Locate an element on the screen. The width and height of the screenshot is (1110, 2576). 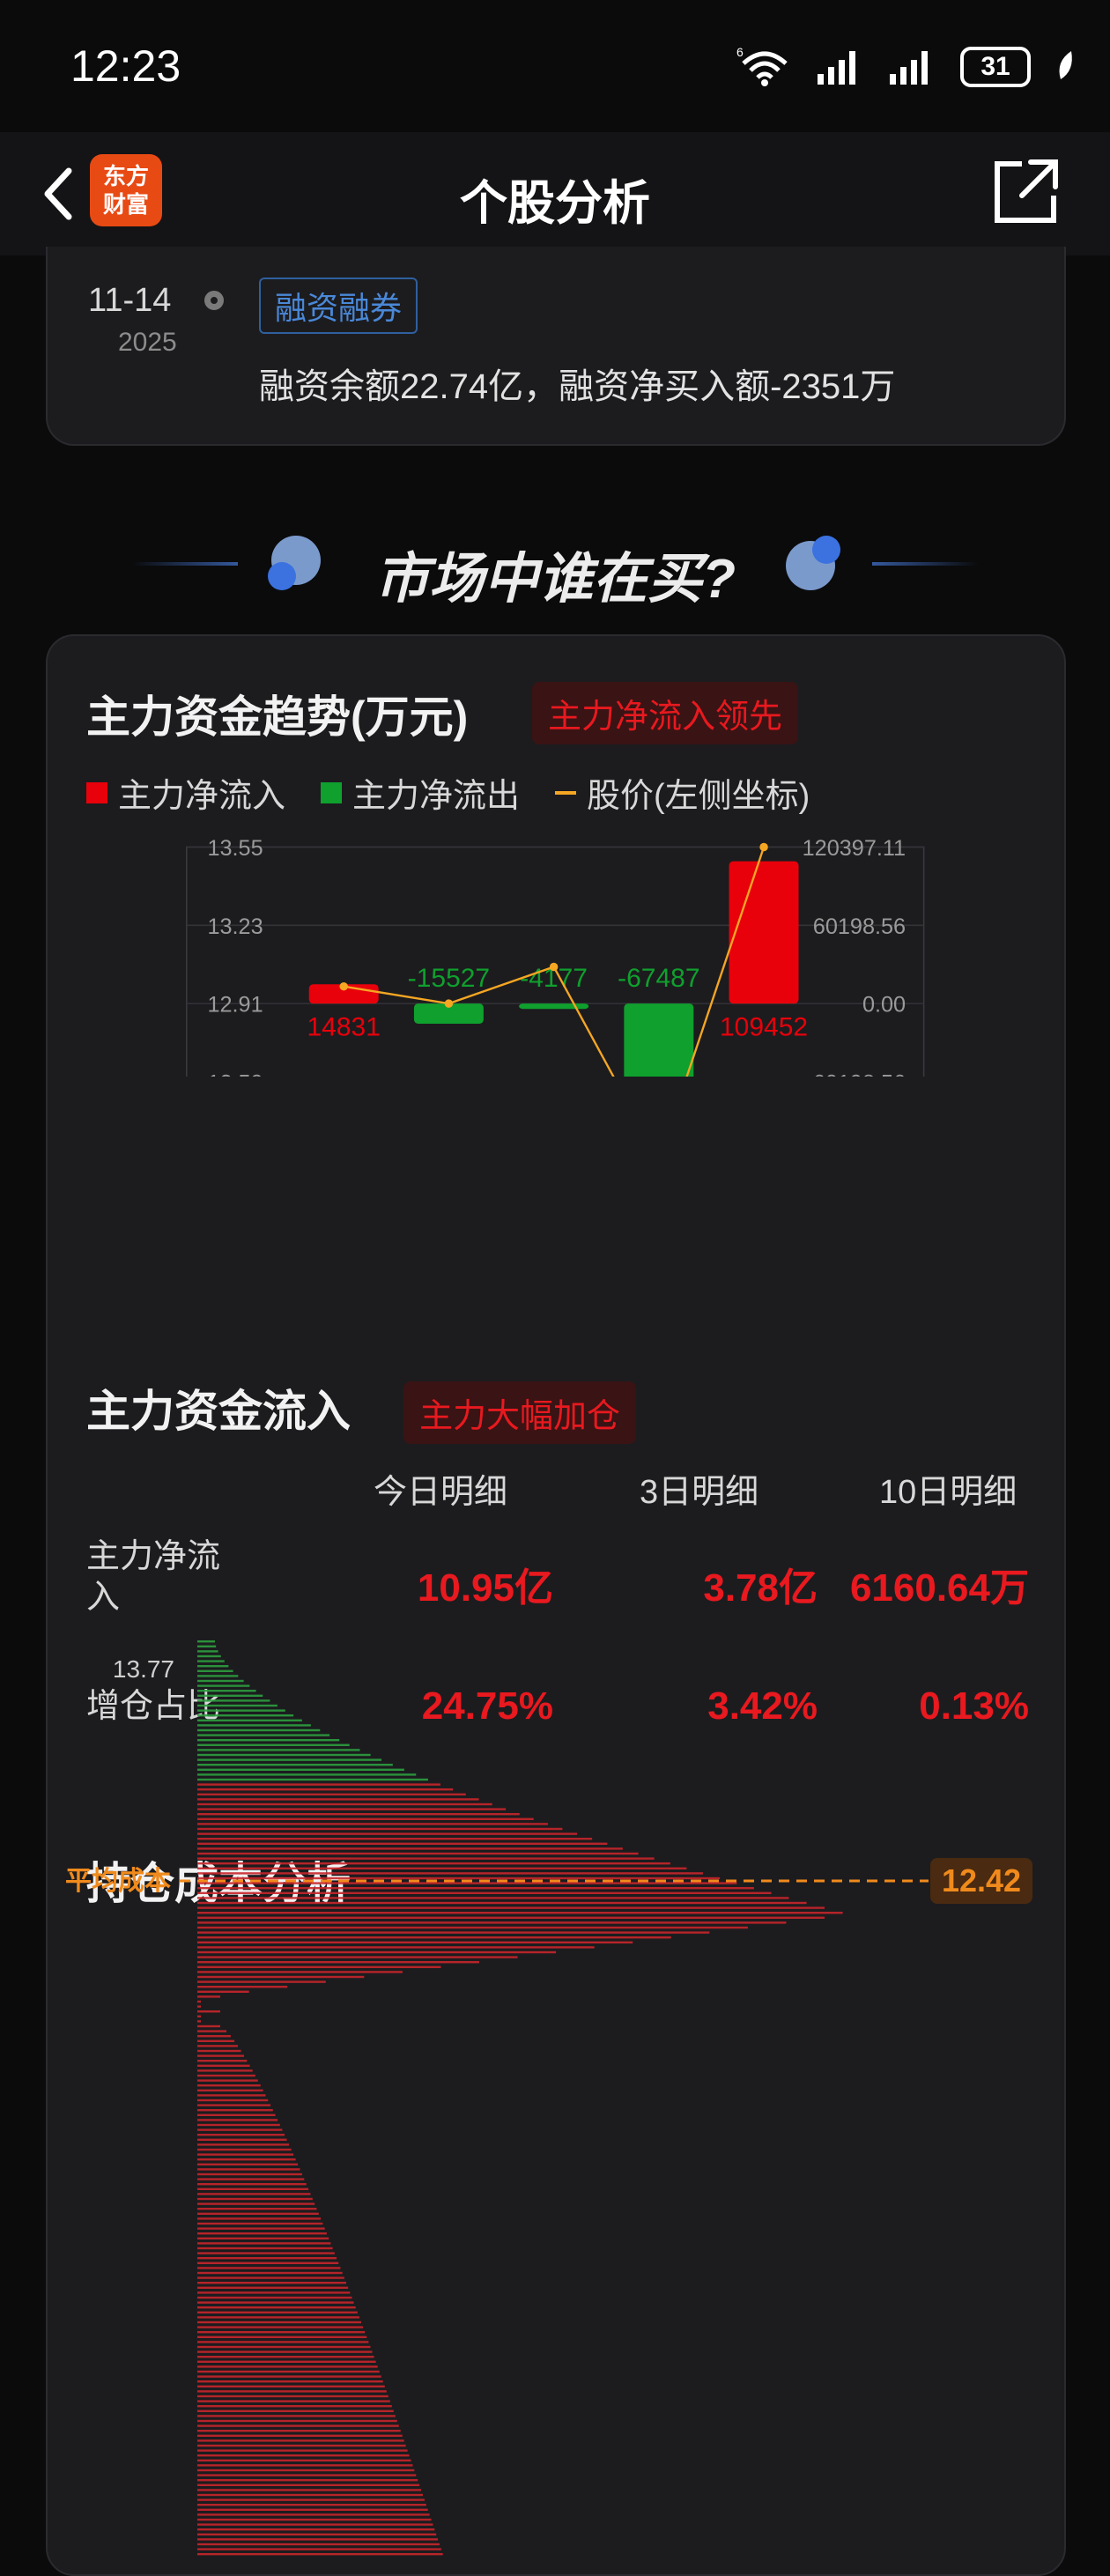
share-icon is located at coordinates (1026, 191).